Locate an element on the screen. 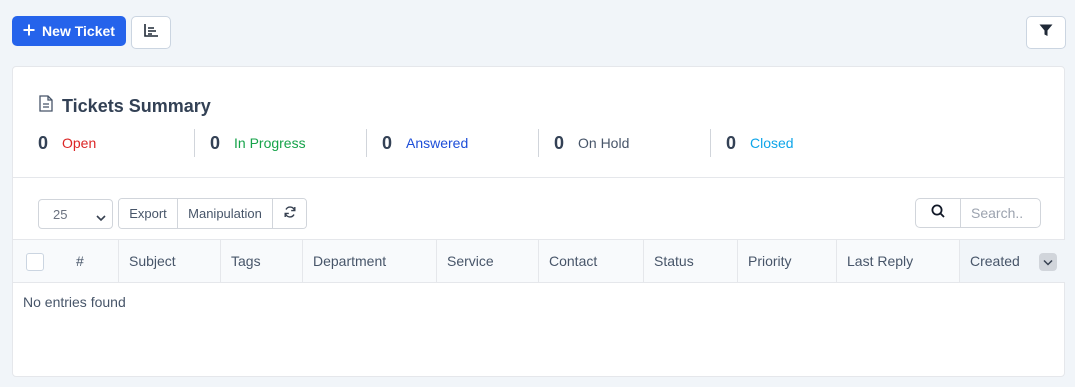  search-input is located at coordinates (1000, 213).